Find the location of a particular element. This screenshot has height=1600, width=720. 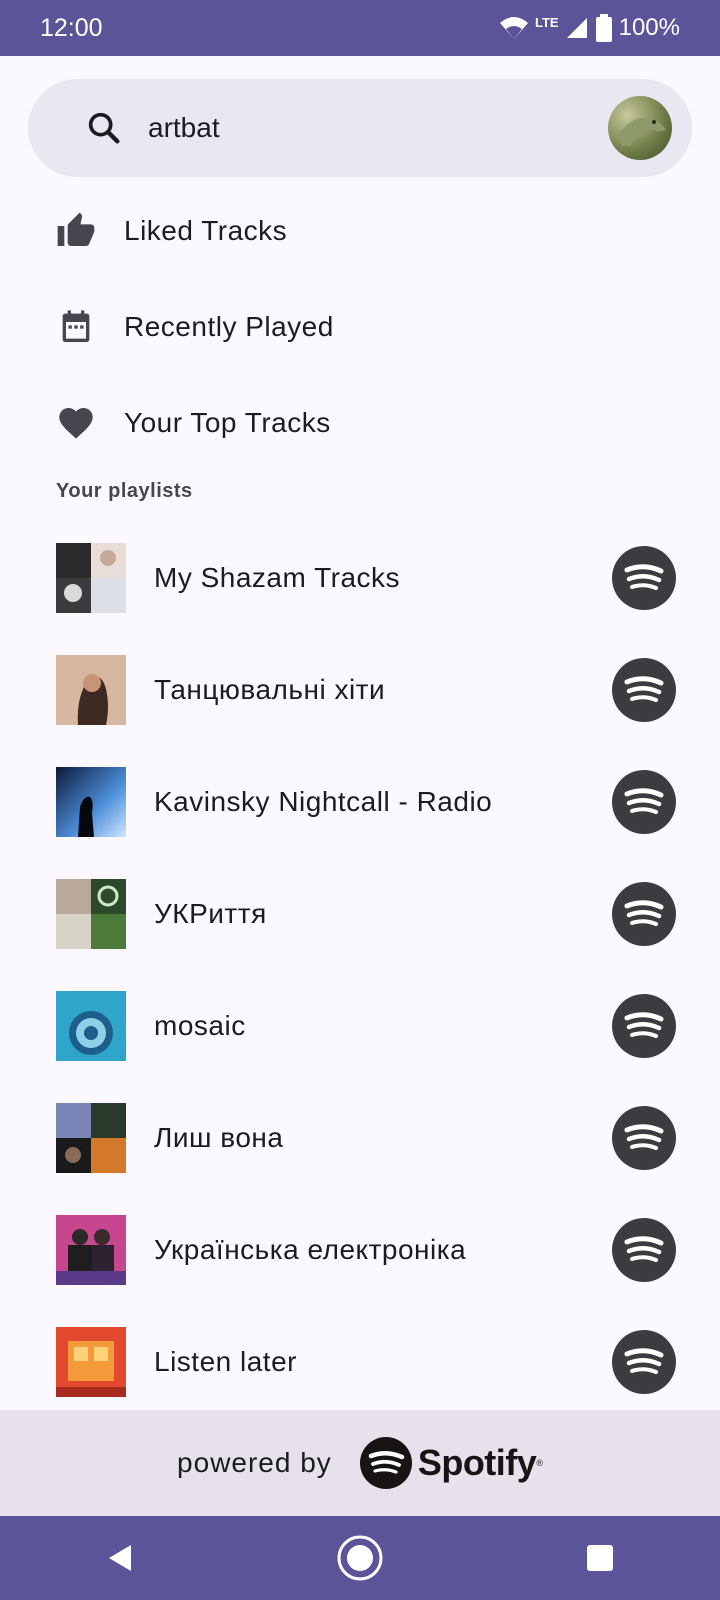

home-button is located at coordinates (360, 1558).